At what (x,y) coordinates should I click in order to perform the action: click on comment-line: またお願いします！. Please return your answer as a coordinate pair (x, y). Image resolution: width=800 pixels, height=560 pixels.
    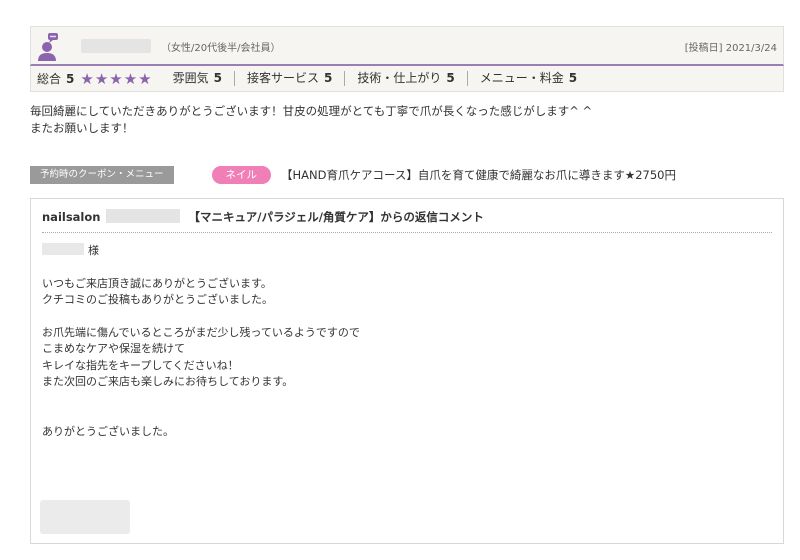
    Looking at the image, I should click on (82, 128).